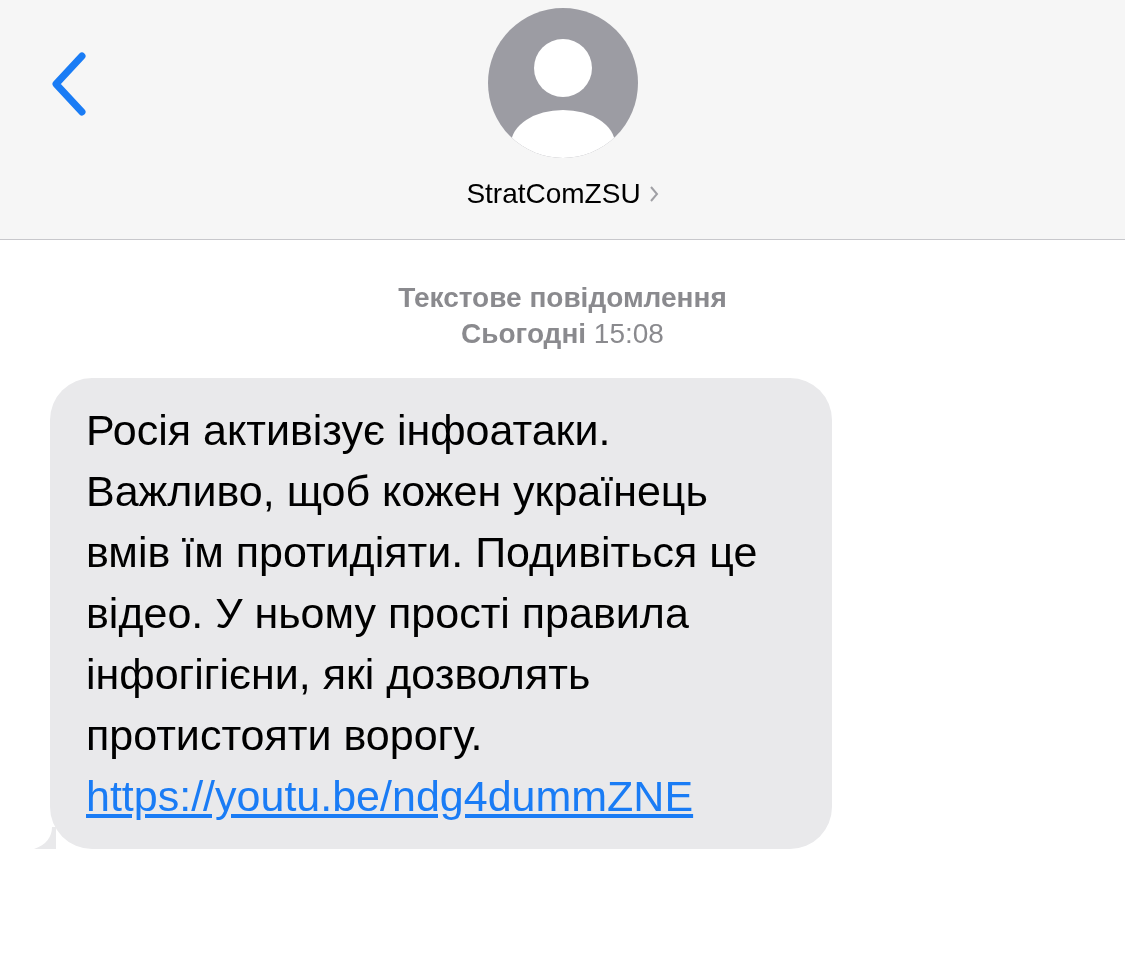  I want to click on avatar-icon, so click(562, 83).